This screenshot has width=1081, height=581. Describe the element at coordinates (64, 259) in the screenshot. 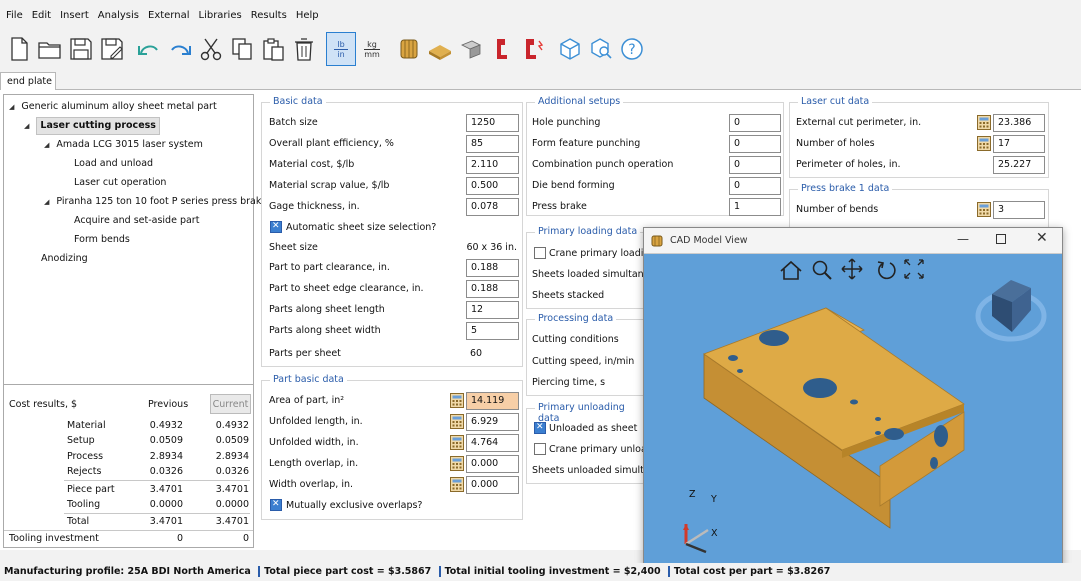

I see `tree-item-anodizing: Anodizing` at that location.